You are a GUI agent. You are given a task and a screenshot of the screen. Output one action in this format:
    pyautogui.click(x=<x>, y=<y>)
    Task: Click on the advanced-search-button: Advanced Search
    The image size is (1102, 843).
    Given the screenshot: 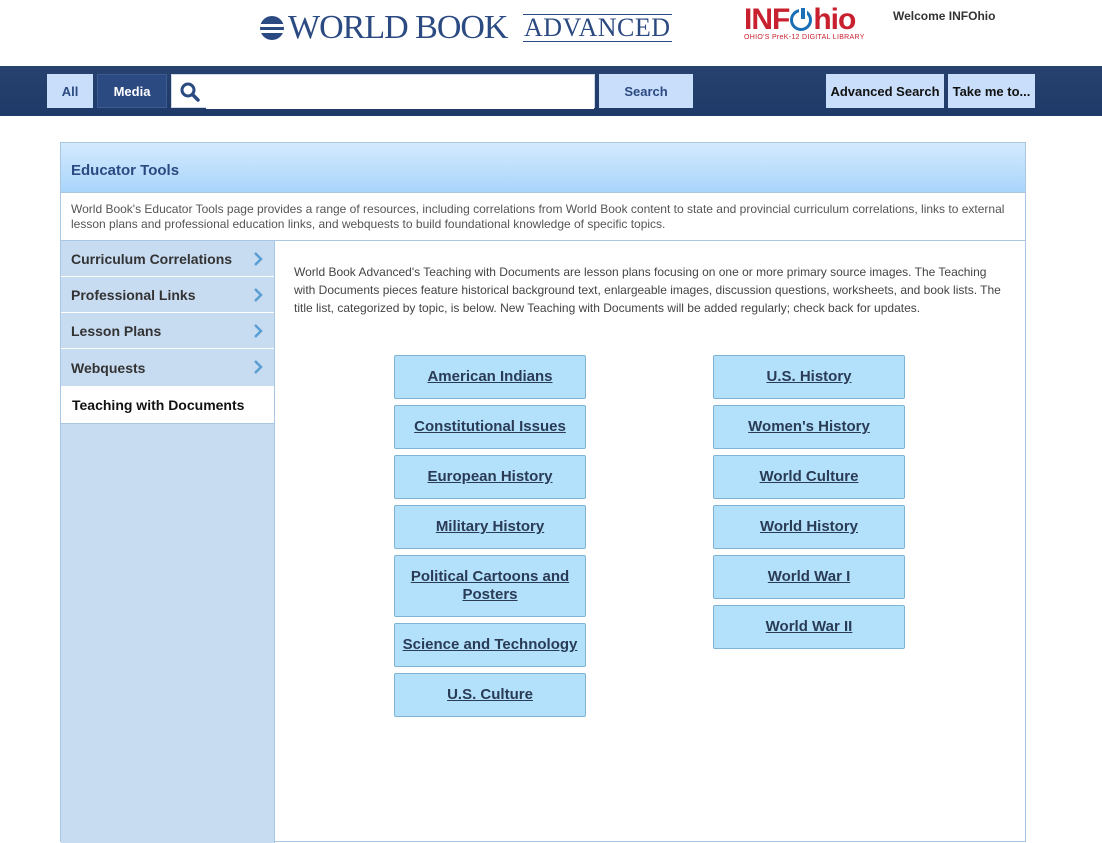 What is the action you would take?
    pyautogui.click(x=885, y=91)
    